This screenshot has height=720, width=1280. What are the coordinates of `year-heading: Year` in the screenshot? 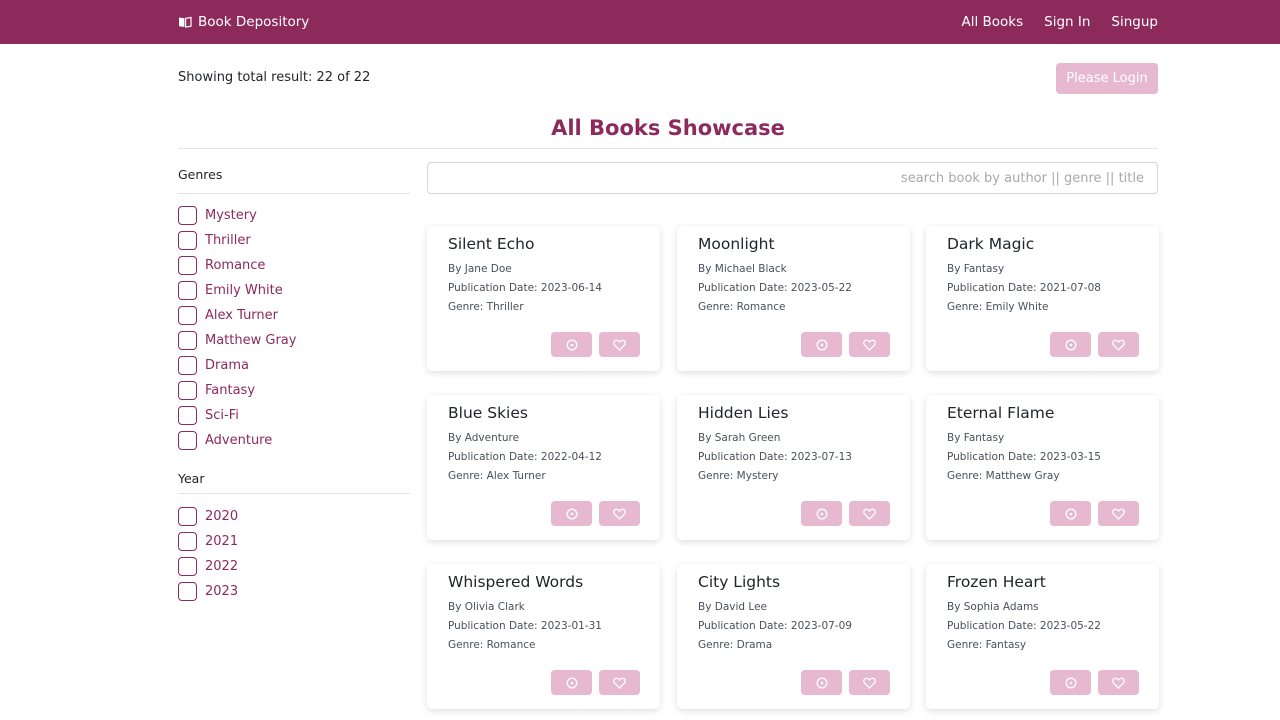 It's located at (191, 478).